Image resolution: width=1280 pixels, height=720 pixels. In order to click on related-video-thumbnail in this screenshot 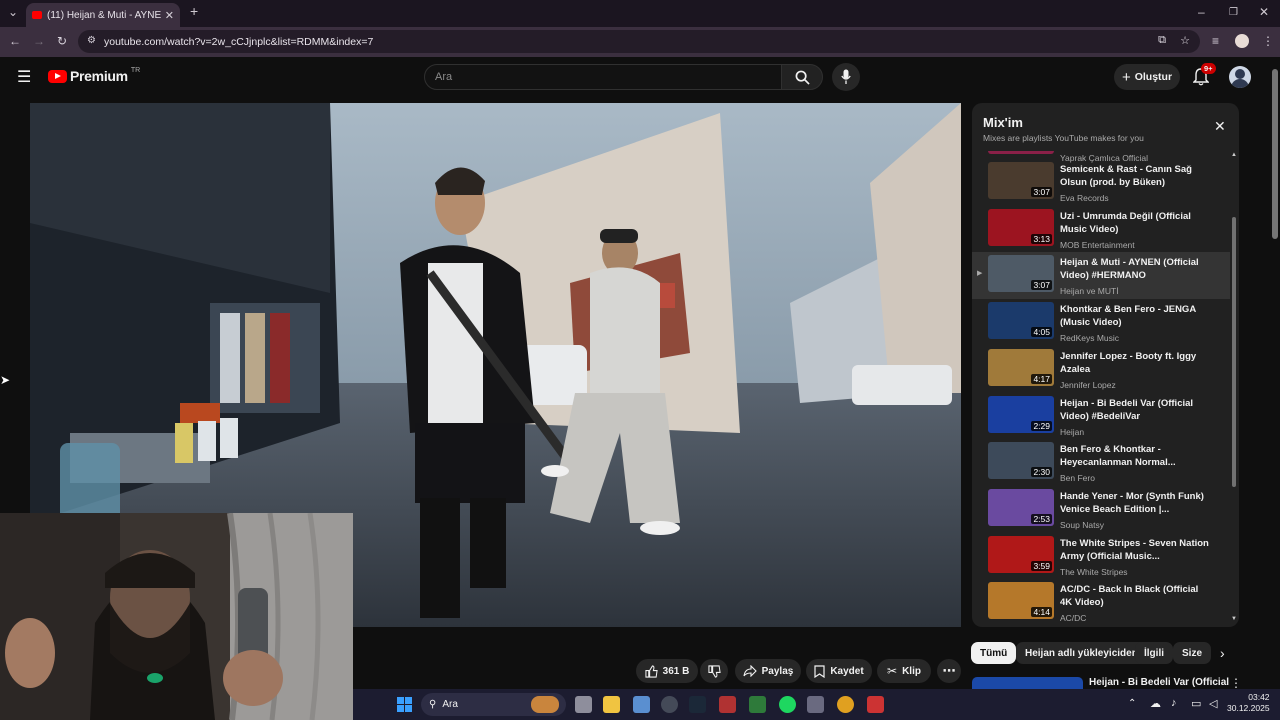, I will do `click(1027, 683)`.